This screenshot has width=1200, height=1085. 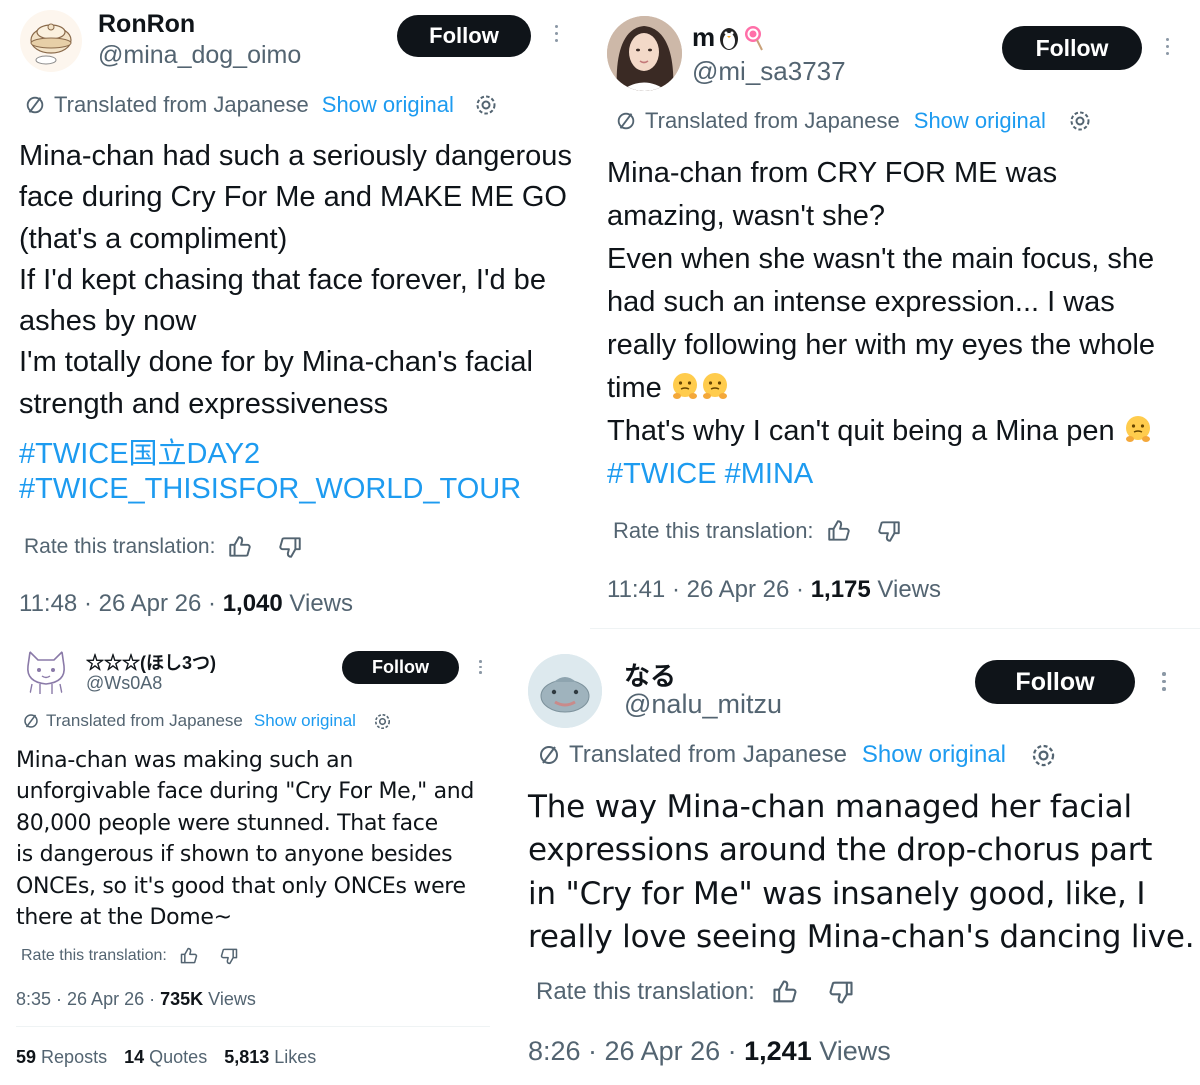 What do you see at coordinates (204, 403) in the screenshot?
I see `tweet-line: strength and expressiveness` at bounding box center [204, 403].